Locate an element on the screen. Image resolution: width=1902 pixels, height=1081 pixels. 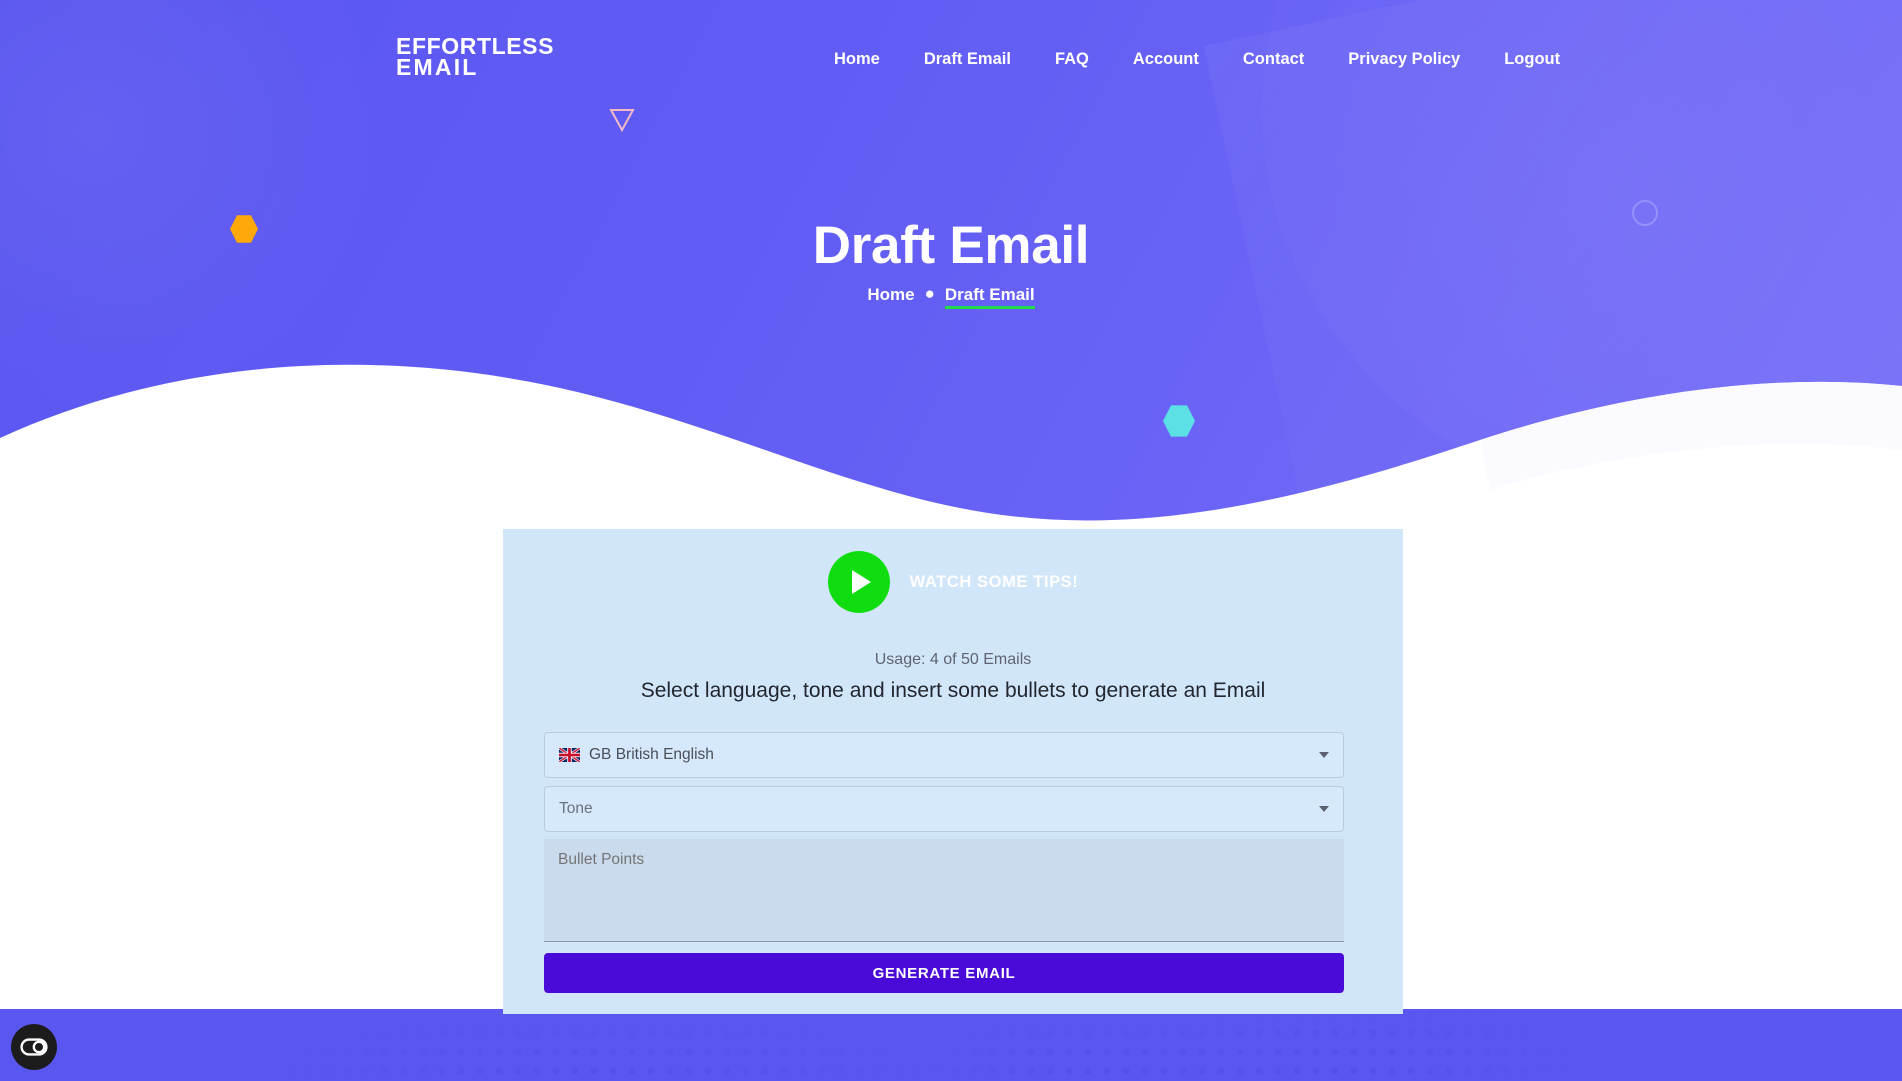
language-select: GB British English is located at coordinates (944, 755).